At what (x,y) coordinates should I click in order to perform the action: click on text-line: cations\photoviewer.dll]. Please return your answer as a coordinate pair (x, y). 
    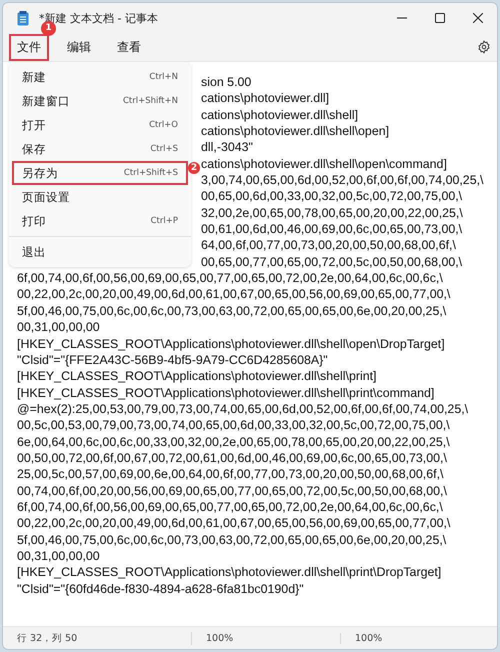
    Looking at the image, I should click on (265, 98).